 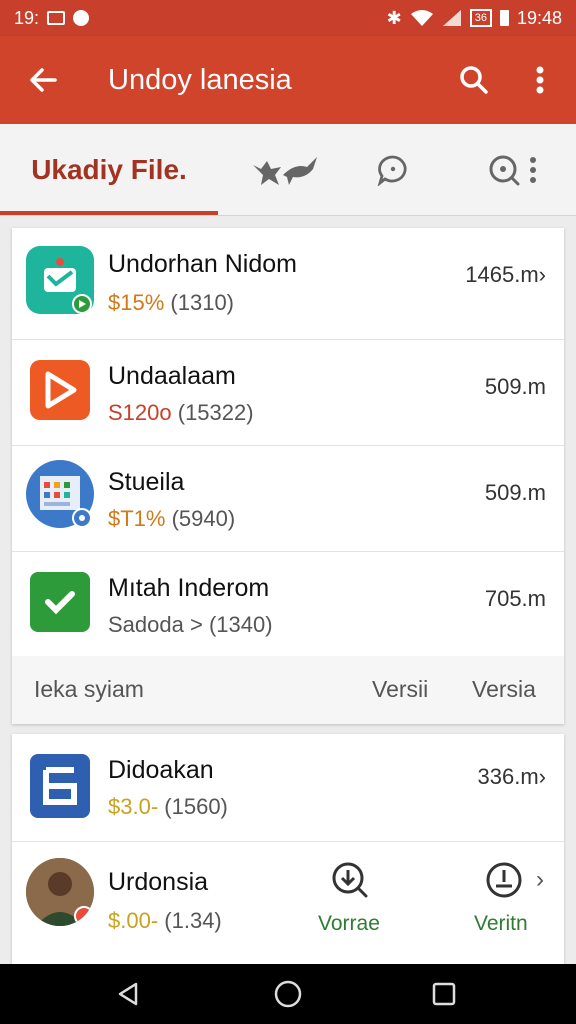 I want to click on arrow-app-icon, so click(x=60, y=602).